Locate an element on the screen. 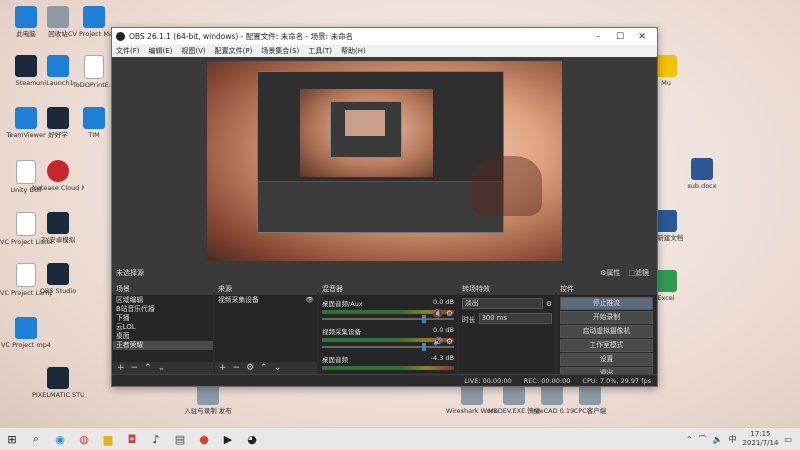  start-virtual-camera-button: 启动虚拟摄像机 is located at coordinates (606, 331).